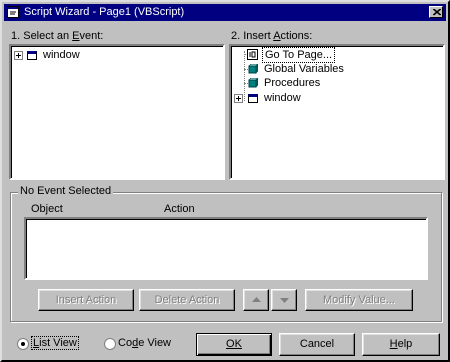  Describe the element at coordinates (110, 344) in the screenshot. I see `code-view-radio` at that location.